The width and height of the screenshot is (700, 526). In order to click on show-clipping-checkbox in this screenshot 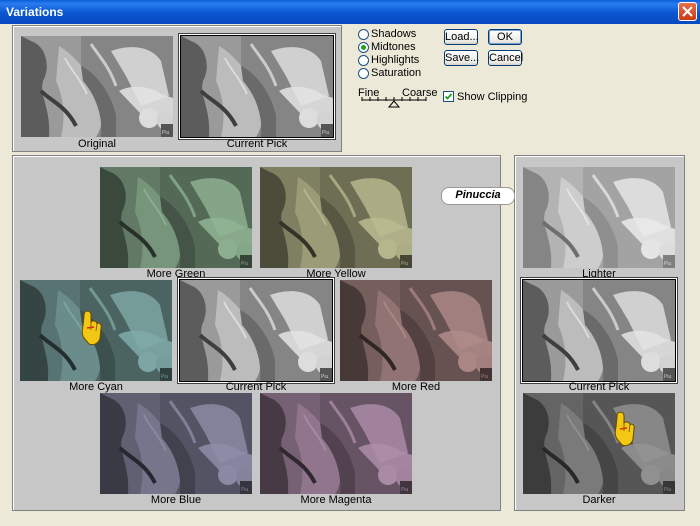, I will do `click(448, 96)`.